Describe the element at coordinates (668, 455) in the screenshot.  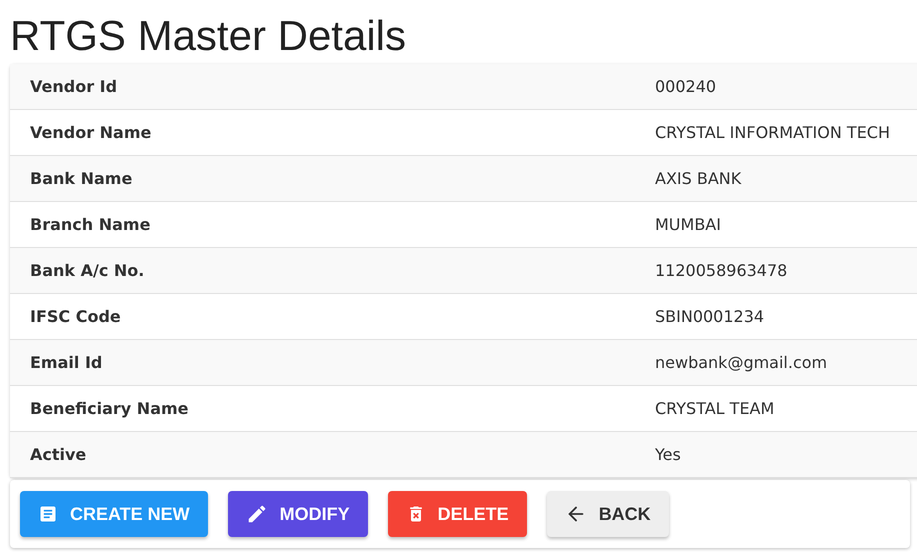
I see `field-value: Yes` at that location.